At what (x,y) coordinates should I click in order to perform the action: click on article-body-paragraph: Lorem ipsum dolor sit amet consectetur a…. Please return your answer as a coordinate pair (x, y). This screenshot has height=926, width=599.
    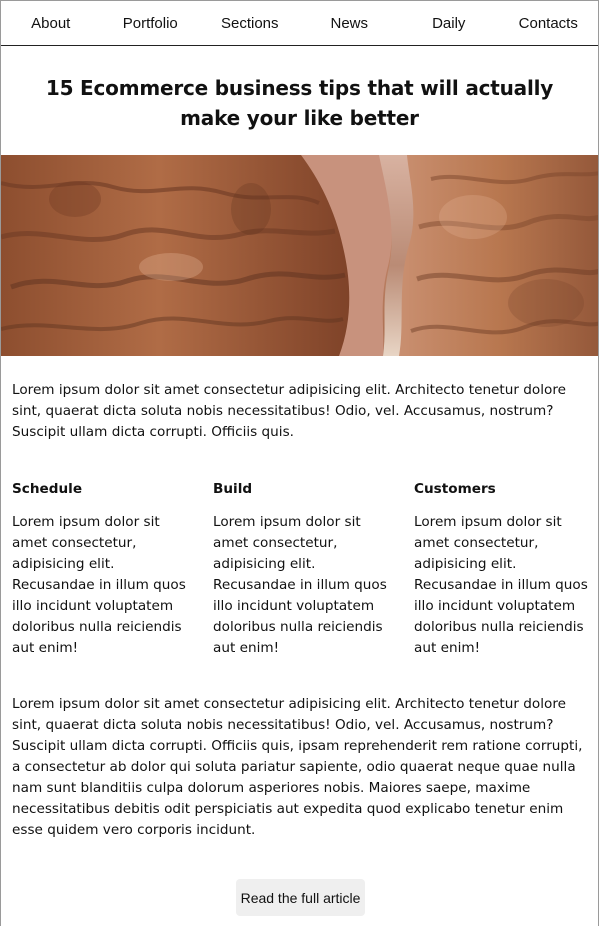
    Looking at the image, I should click on (297, 767).